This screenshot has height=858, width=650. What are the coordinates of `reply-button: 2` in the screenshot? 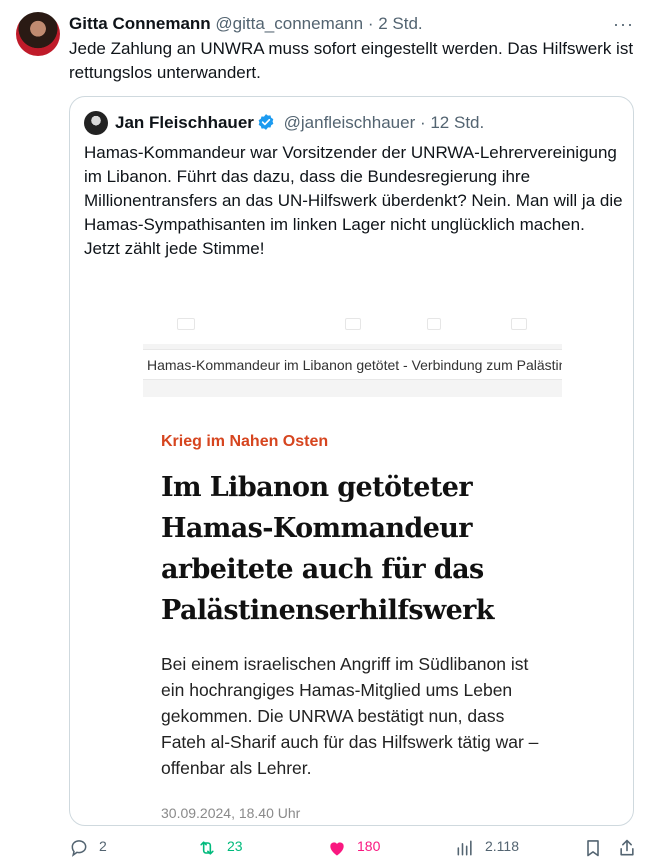 It's located at (88, 848).